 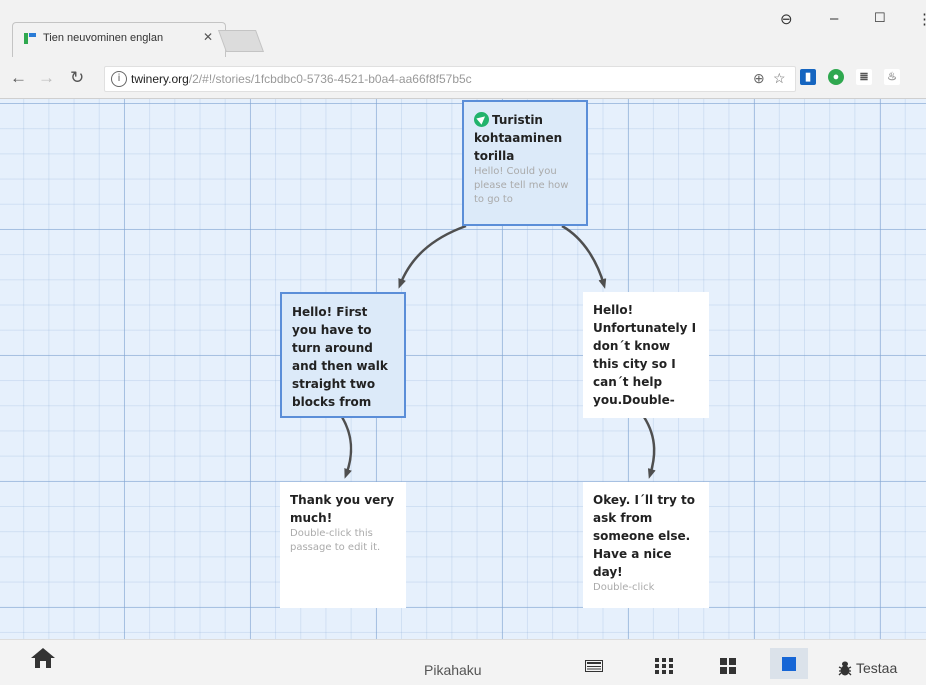 I want to click on extension-green-icon: ●, so click(x=836, y=77).